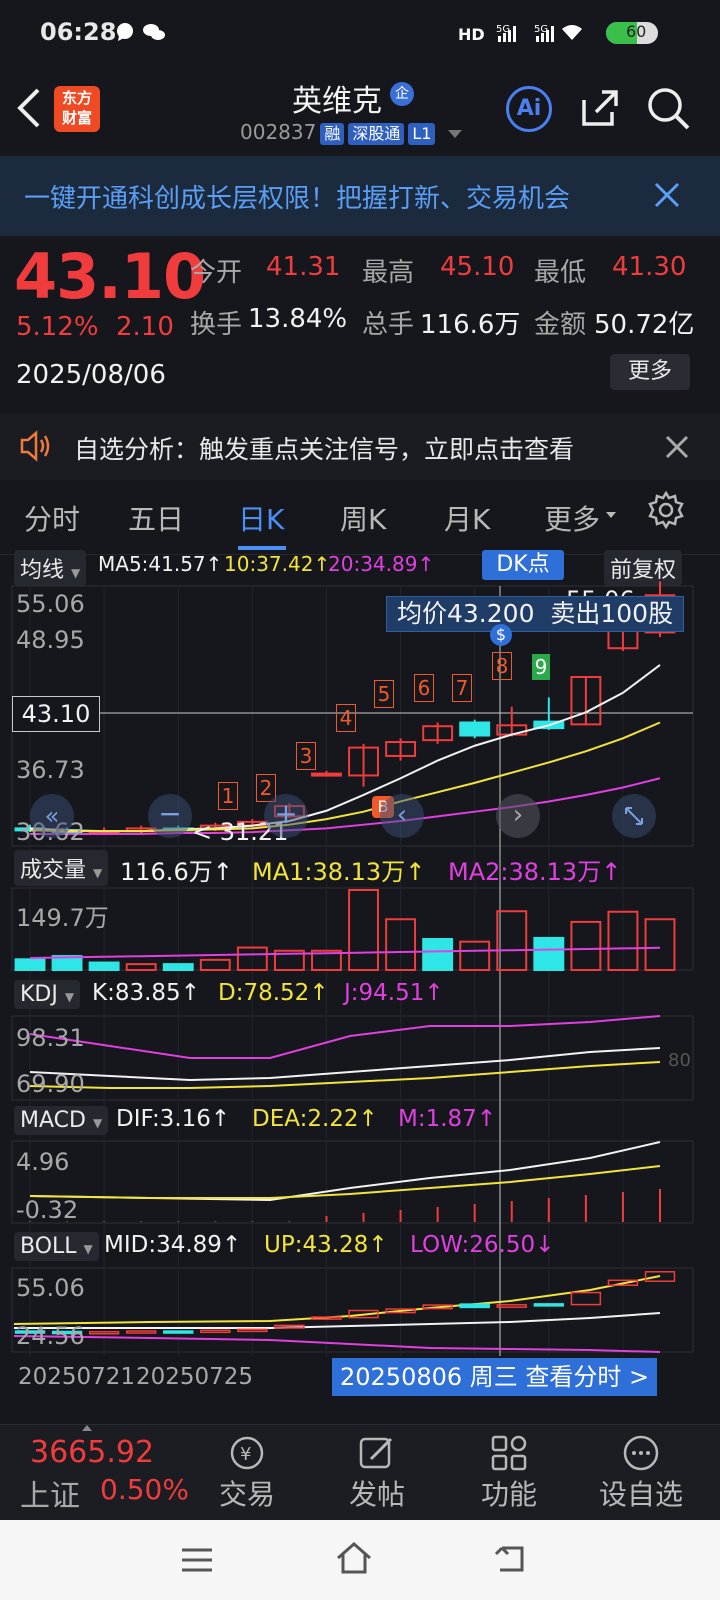  Describe the element at coordinates (100, 1473) in the screenshot. I see `index-ticker: 3665.92 上证 0.50%` at that location.